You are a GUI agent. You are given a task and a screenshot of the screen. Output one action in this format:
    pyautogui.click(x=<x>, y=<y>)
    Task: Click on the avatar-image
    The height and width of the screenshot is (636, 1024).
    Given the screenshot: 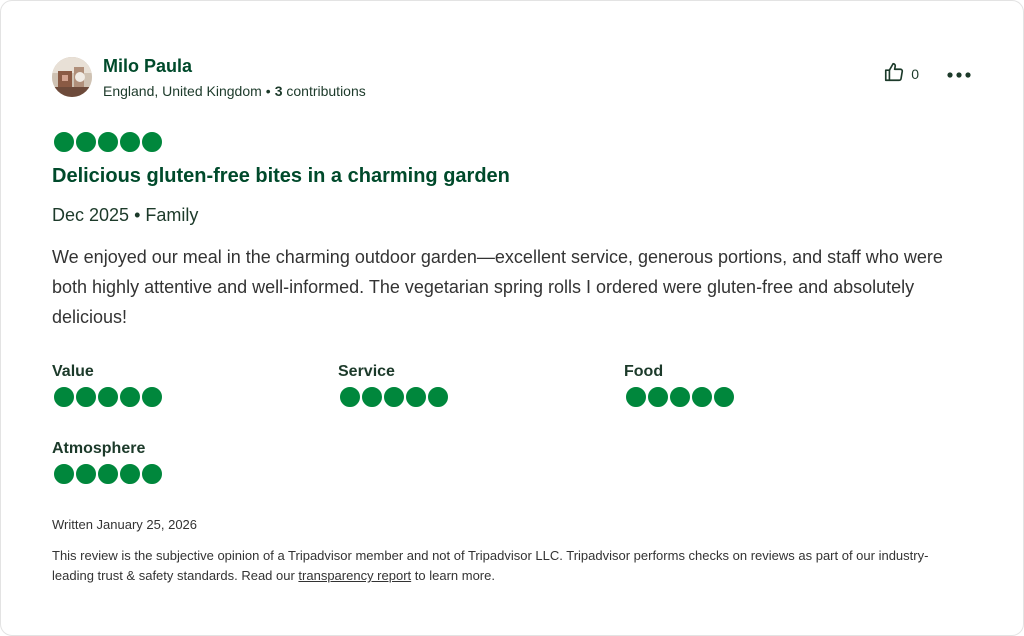 What is the action you would take?
    pyautogui.click(x=72, y=77)
    